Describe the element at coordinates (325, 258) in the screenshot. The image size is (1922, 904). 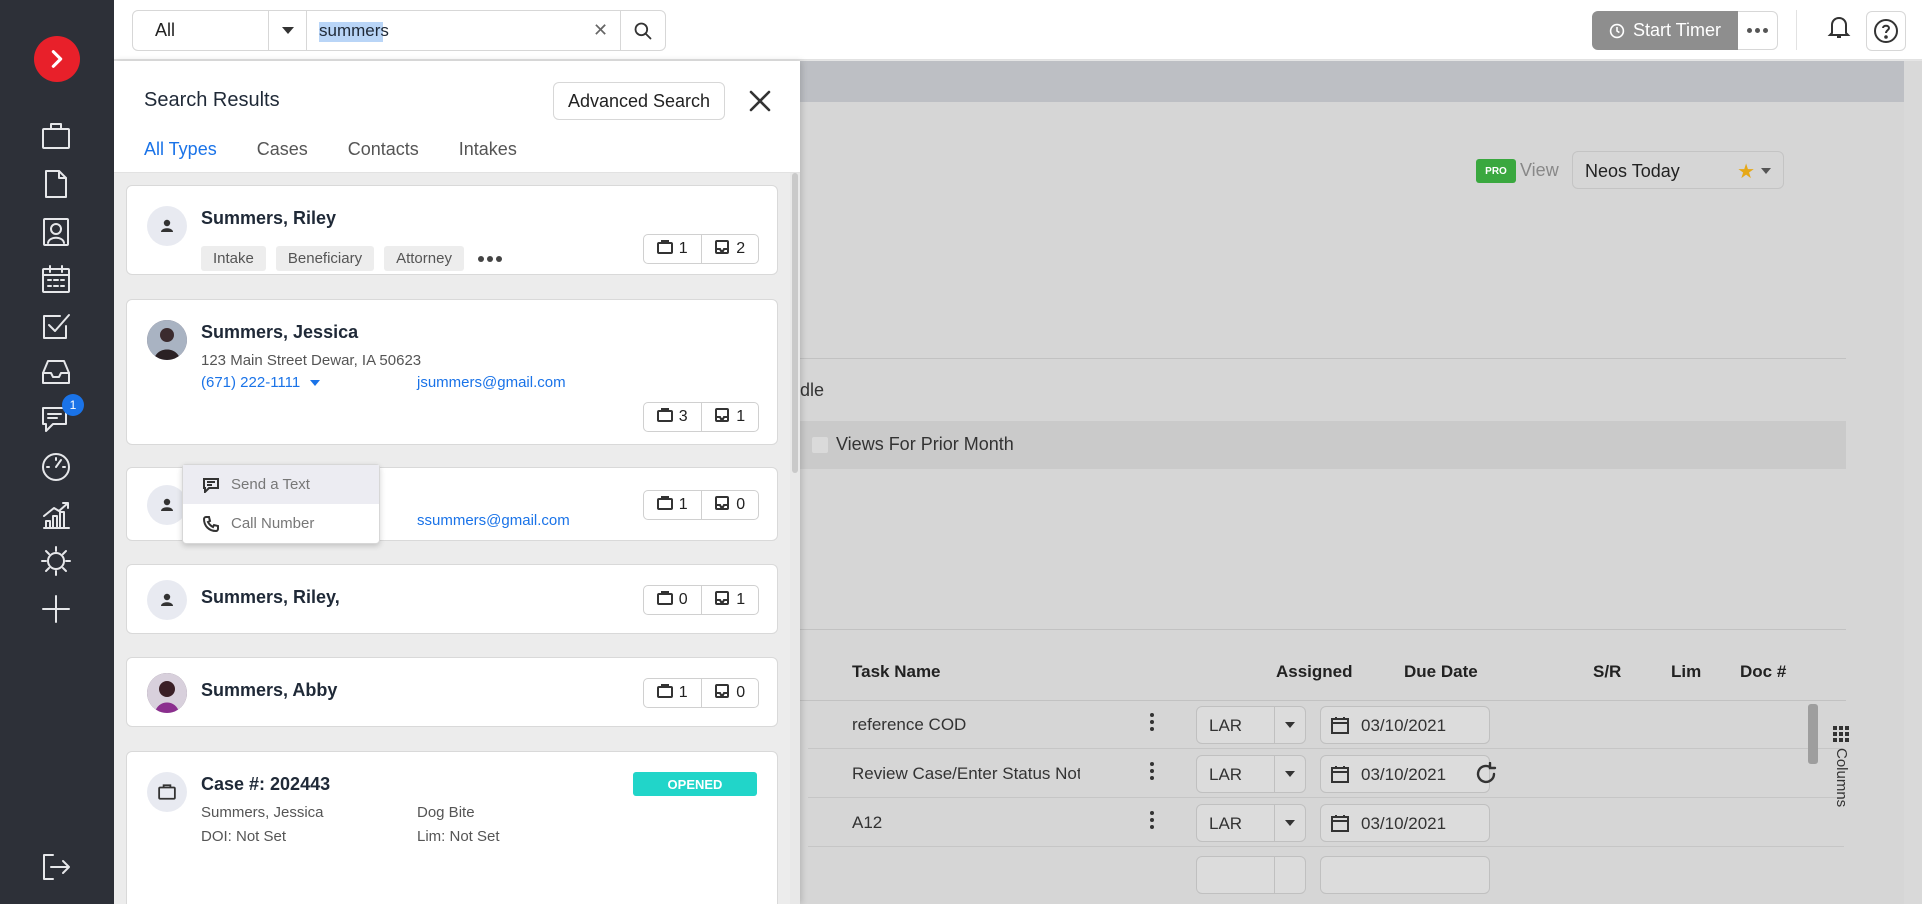
I see `tag: Beneficiary` at that location.